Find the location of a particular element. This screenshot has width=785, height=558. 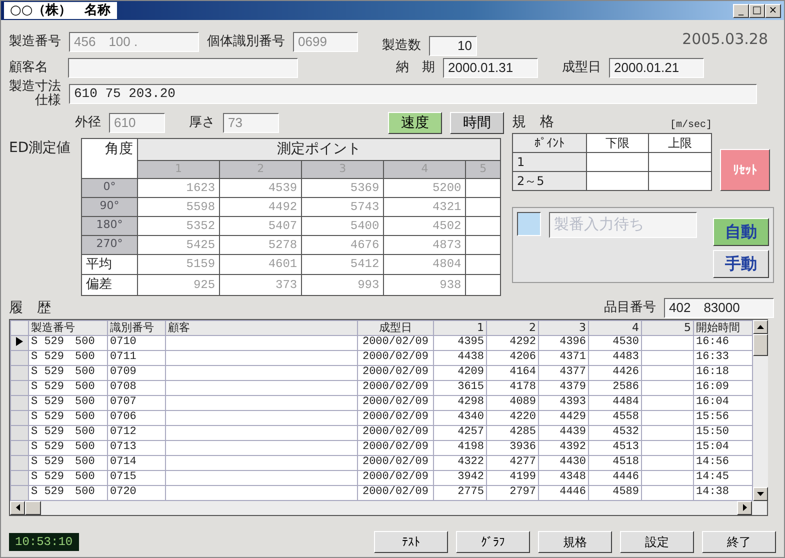

column-header: 識別番号 is located at coordinates (137, 327).